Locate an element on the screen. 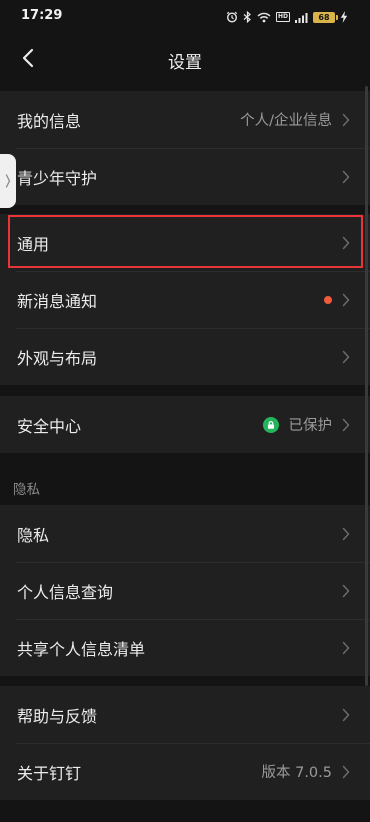  status-time: 17:29 is located at coordinates (42, 15).